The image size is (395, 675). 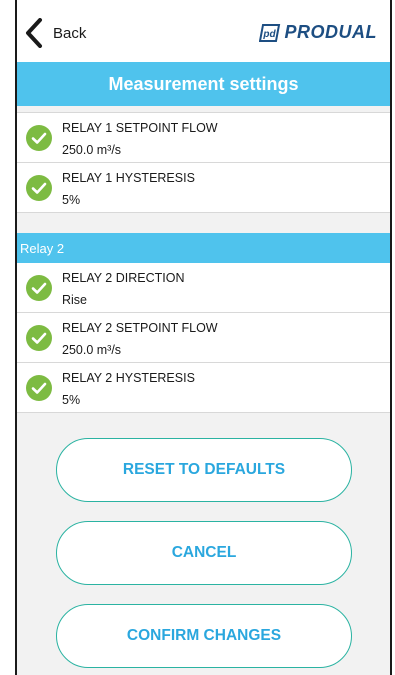 I want to click on setting-label: RELAY 2 DIRECTION, so click(x=123, y=278).